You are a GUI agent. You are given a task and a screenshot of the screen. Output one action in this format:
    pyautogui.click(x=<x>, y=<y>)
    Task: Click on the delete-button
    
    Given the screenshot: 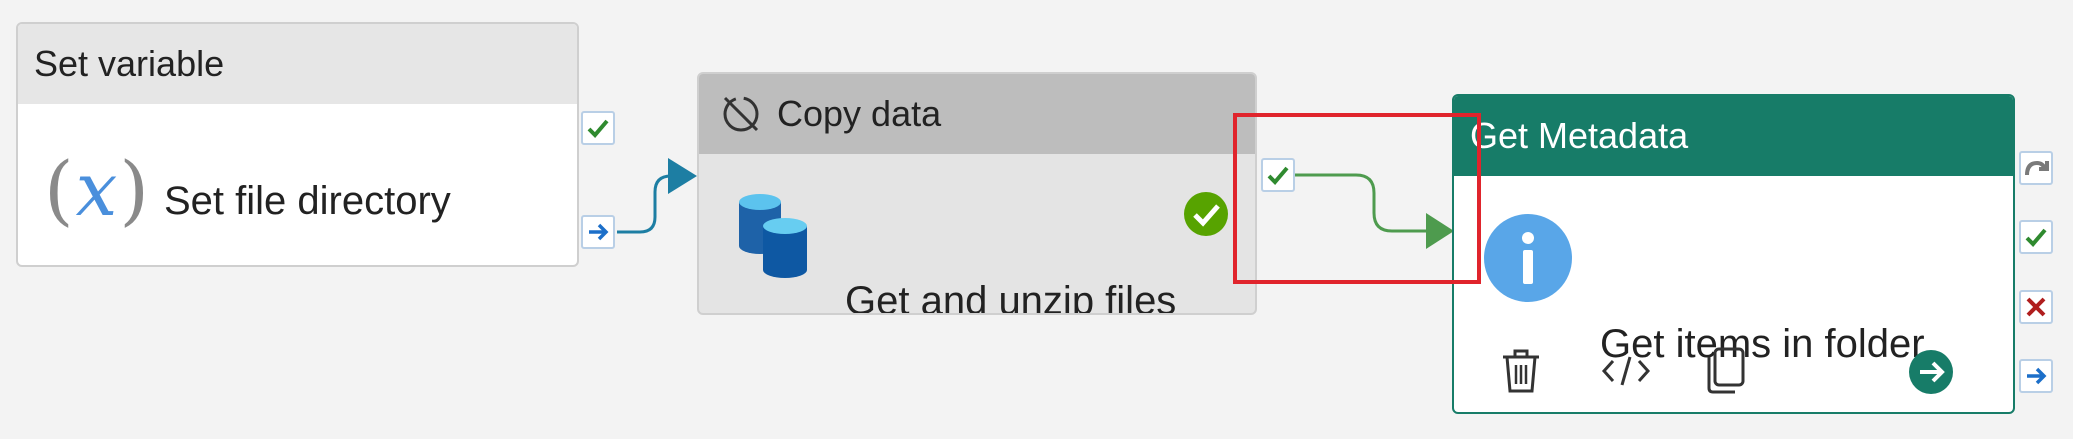 What is the action you would take?
    pyautogui.click(x=1521, y=371)
    